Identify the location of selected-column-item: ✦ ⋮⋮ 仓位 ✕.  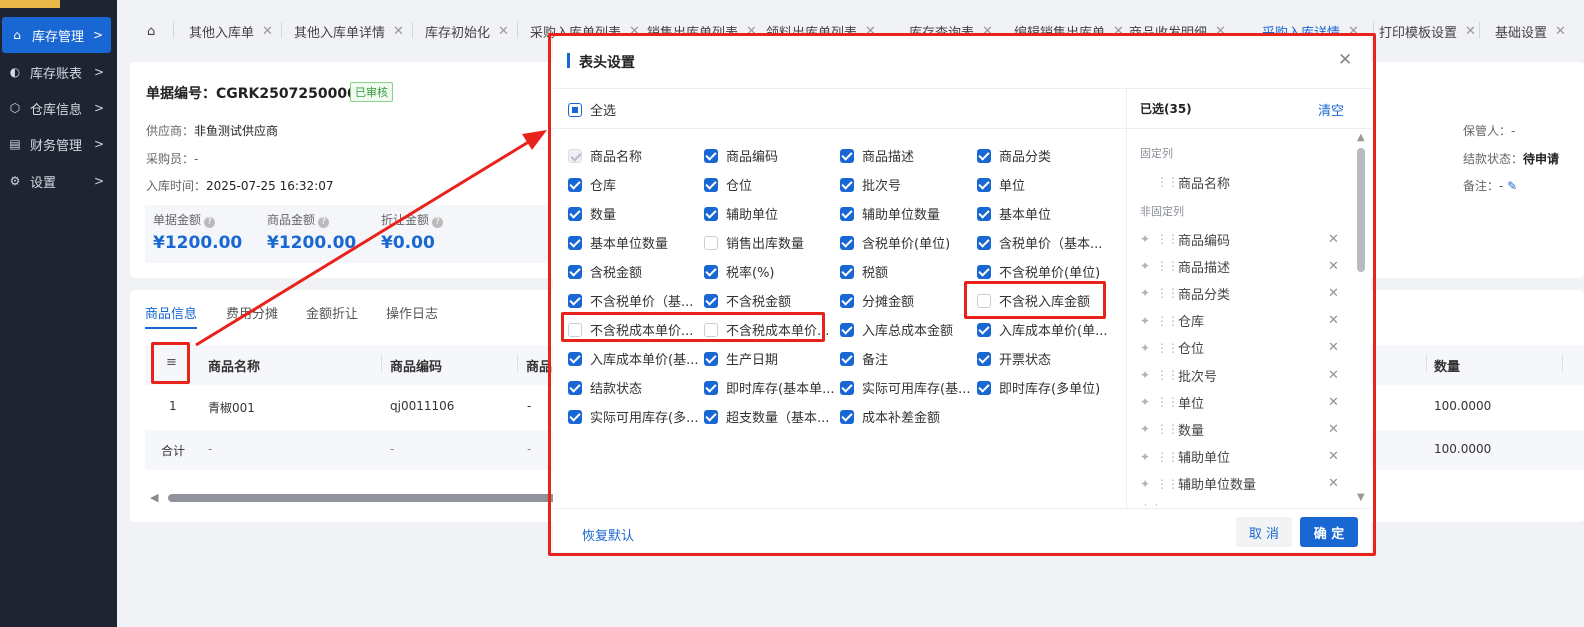
(1240, 348).